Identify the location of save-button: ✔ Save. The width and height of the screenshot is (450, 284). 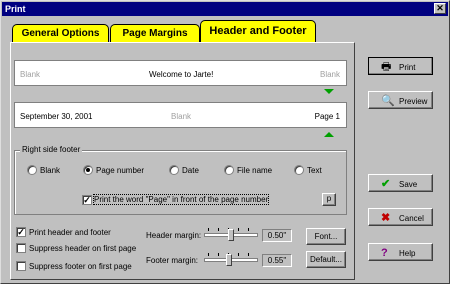
(400, 183).